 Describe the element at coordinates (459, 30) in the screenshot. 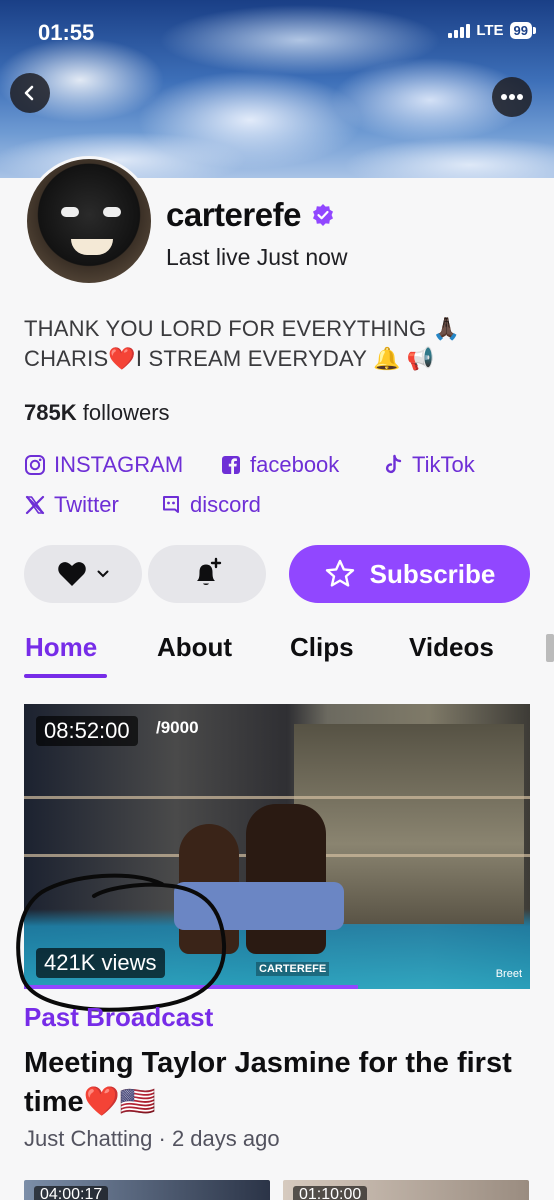

I see `signal-icon` at that location.